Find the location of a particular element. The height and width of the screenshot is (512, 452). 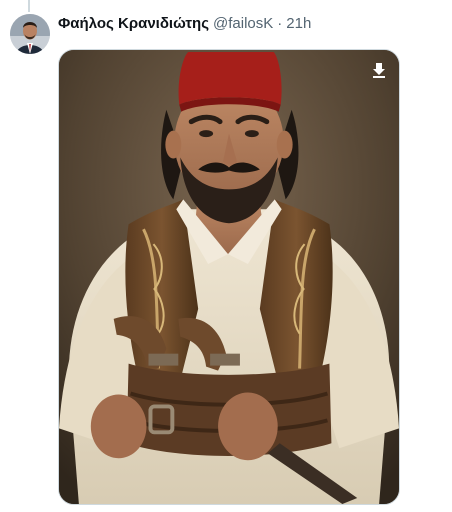

tweet-header: Φαήλος Κρανιδιώτης @failosK · 21h is located at coordinates (184, 24).